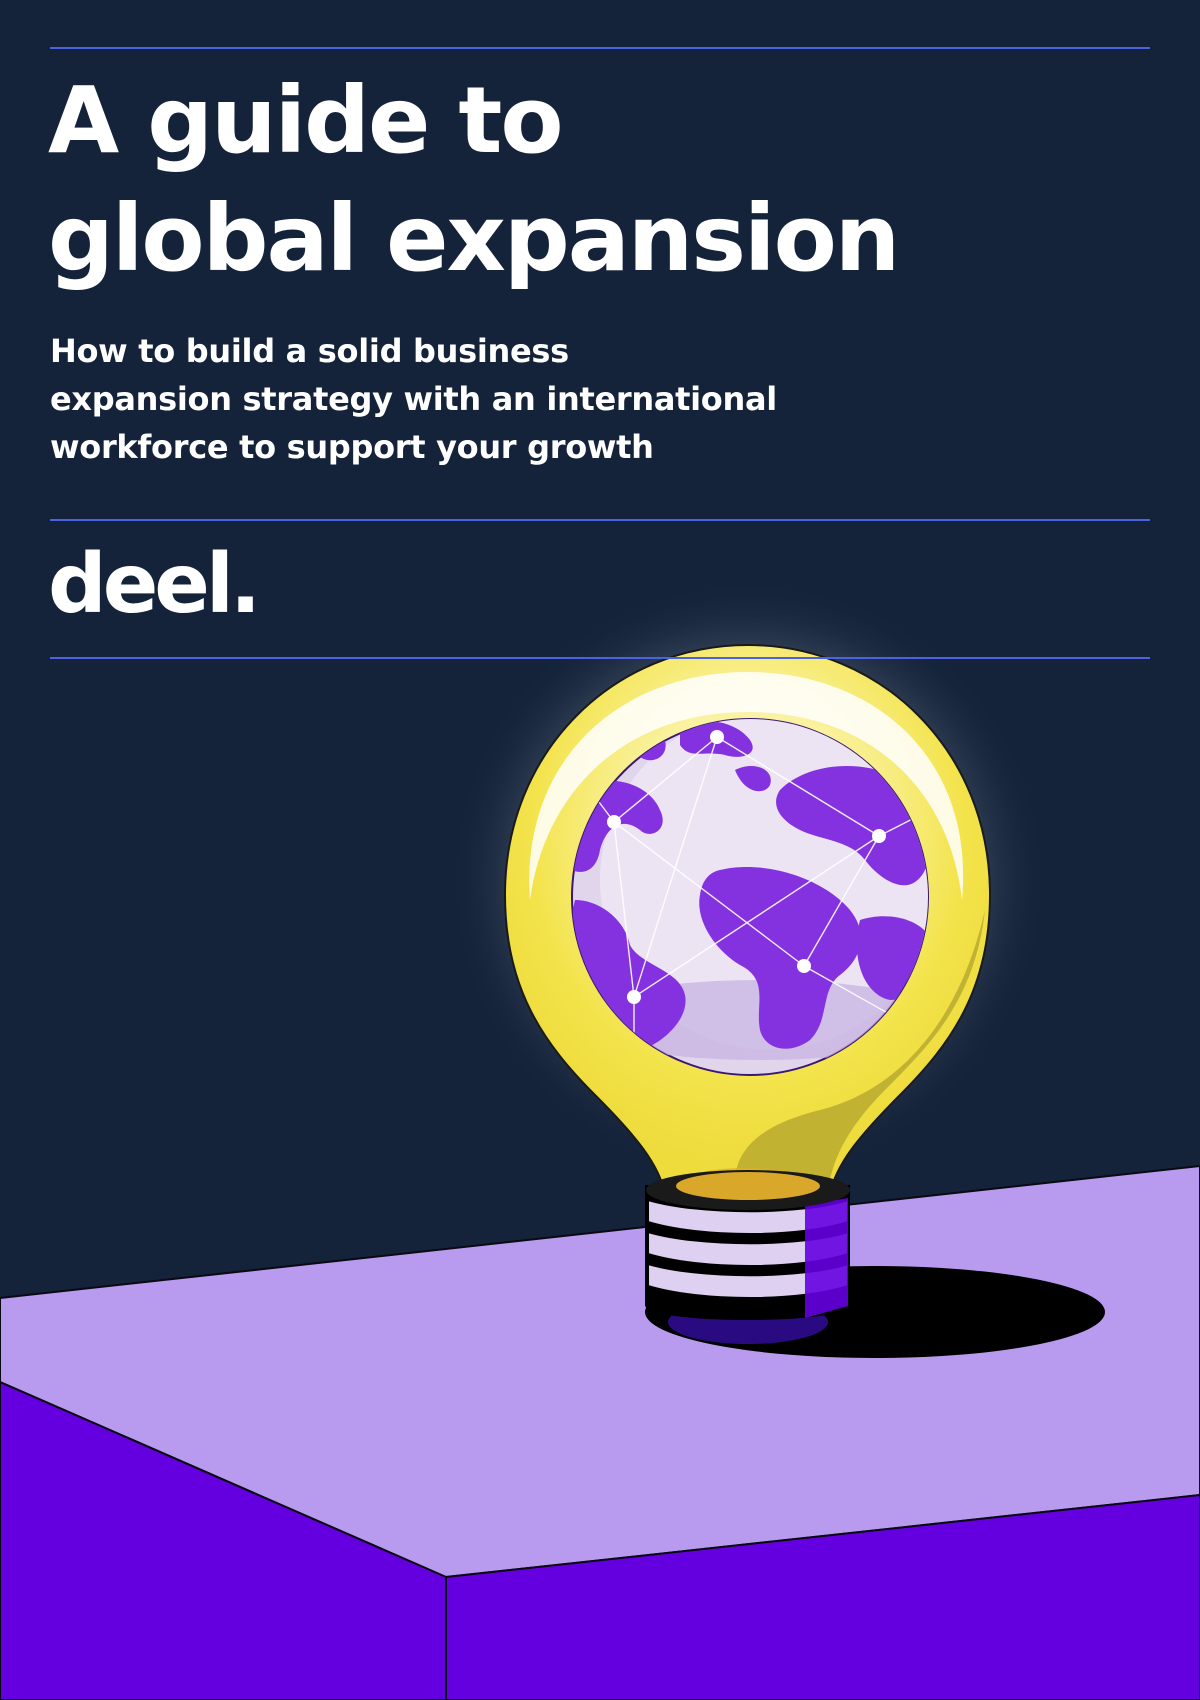 The width and height of the screenshot is (1200, 1700). Describe the element at coordinates (474, 238) in the screenshot. I see `title-line-2: global expansion` at that location.